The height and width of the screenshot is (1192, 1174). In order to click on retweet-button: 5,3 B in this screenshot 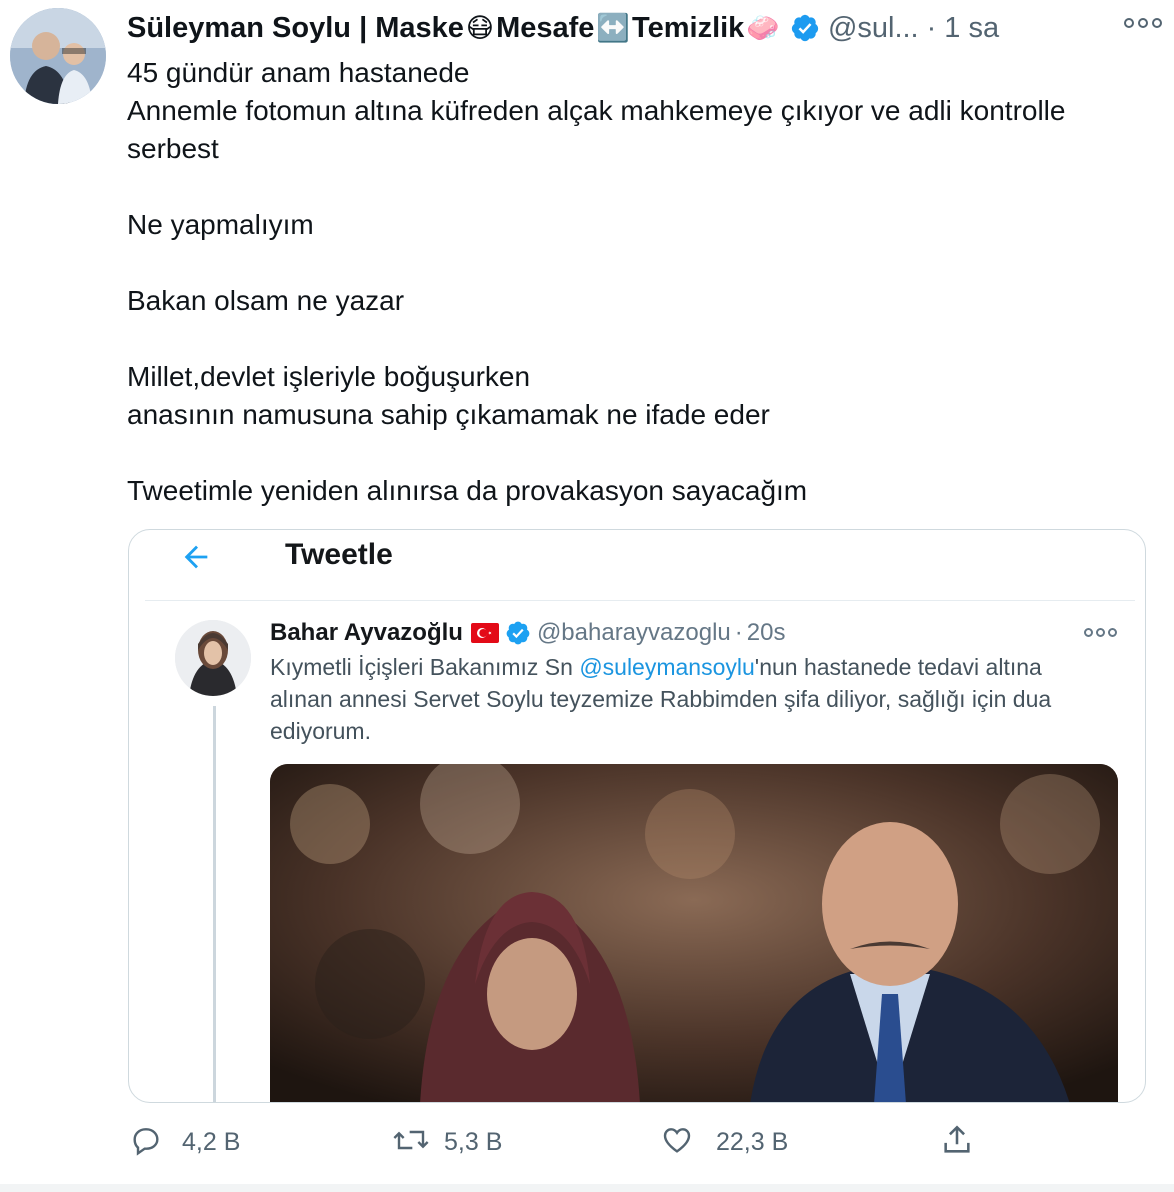, I will do `click(447, 1142)`.